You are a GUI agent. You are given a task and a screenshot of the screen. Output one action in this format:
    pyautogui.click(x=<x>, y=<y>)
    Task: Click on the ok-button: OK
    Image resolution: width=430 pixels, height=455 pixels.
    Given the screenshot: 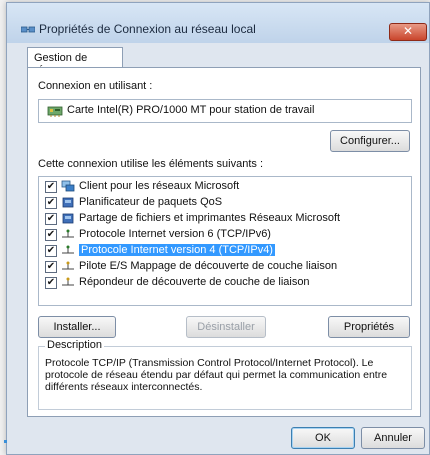 What is the action you would take?
    pyautogui.click(x=323, y=438)
    